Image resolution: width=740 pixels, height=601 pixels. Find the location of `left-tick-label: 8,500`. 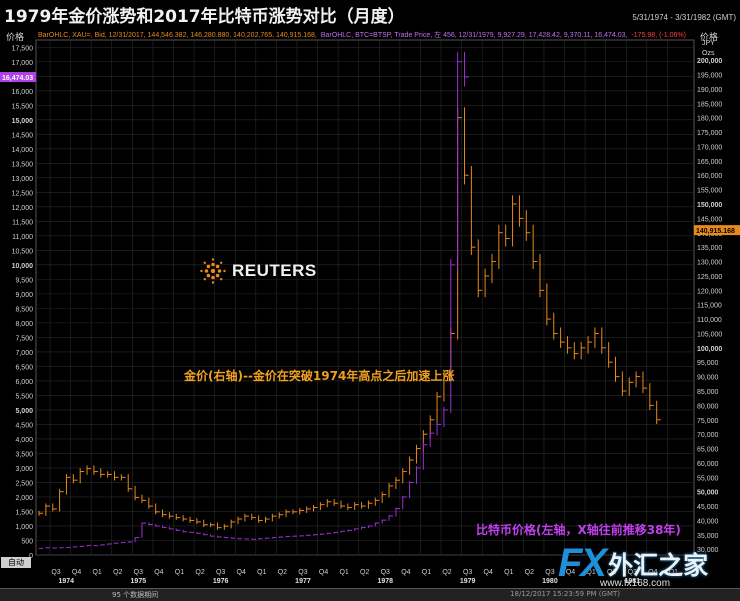

left-tick-label: 8,500 is located at coordinates (24, 309).